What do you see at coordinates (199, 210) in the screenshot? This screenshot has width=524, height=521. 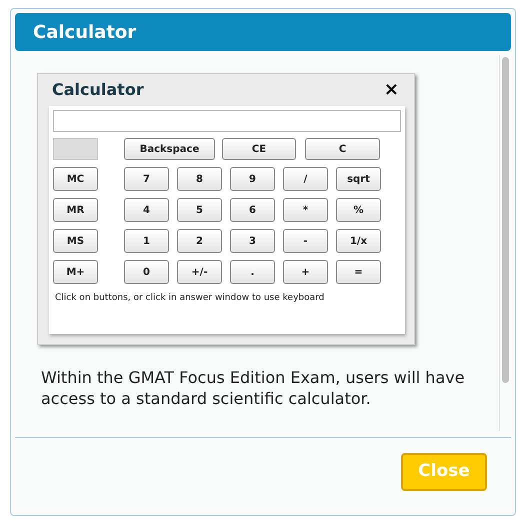 I see `calculator-key: 5` at bounding box center [199, 210].